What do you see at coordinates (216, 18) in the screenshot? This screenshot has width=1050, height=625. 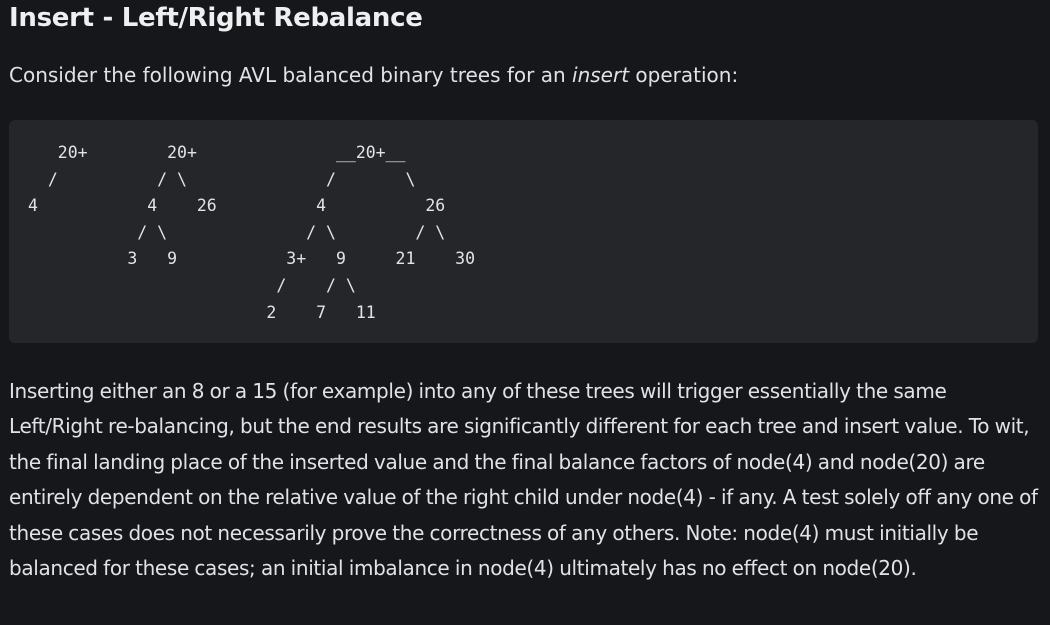 I see `section-heading: Insert - Left/Right Rebalance` at bounding box center [216, 18].